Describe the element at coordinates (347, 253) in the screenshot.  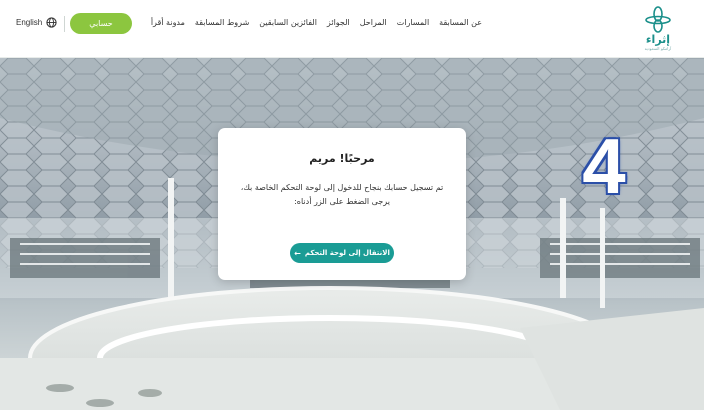
I see `dashboard-button-label: الانتقال إلى لوحة التحكم` at that location.